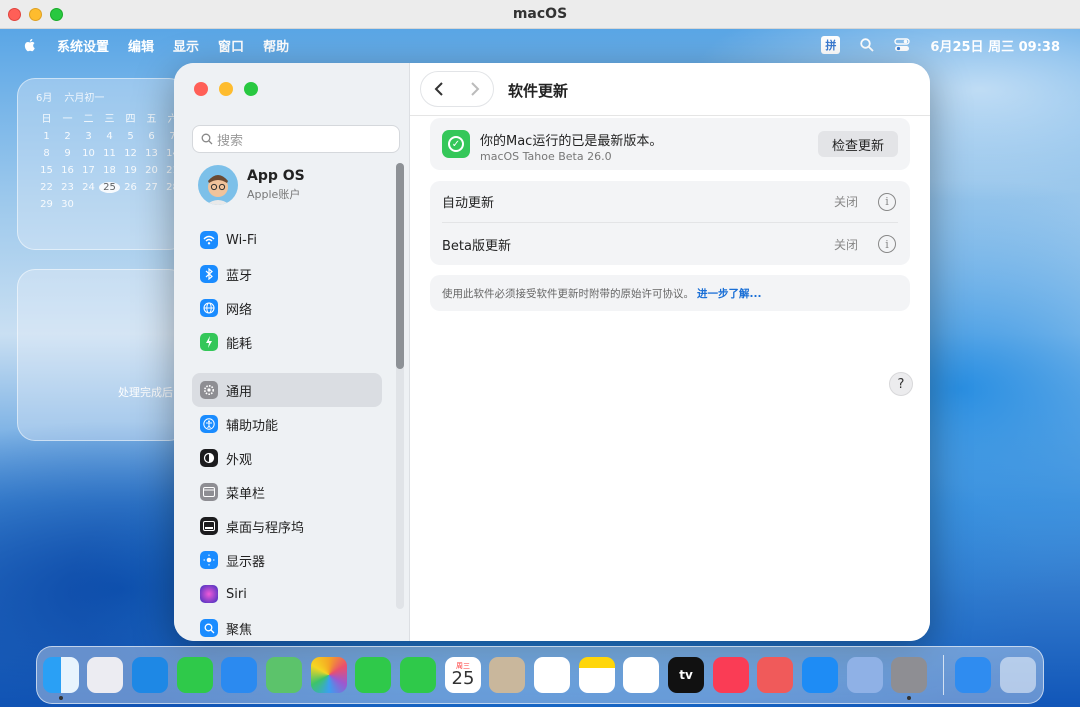  What do you see at coordinates (597, 675) in the screenshot?
I see `notes-icon` at bounding box center [597, 675].